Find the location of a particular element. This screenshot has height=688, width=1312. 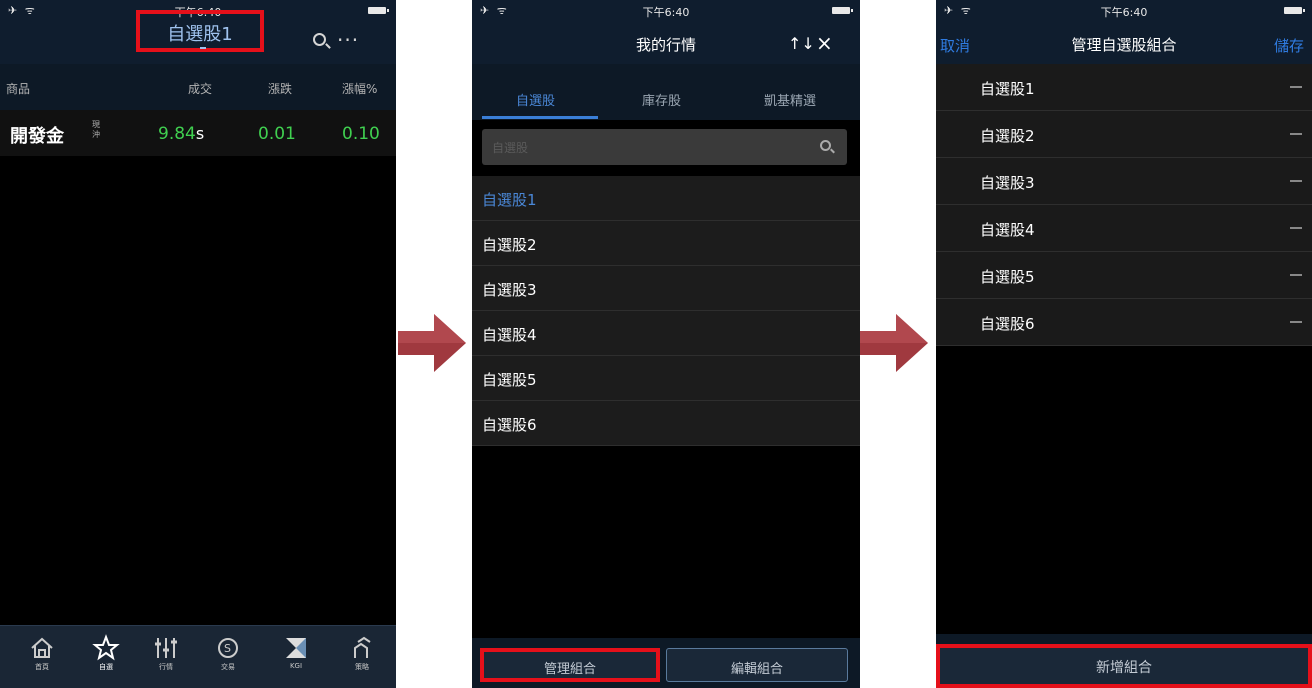

day-trade-tag: 現沖 is located at coordinates (96, 129).